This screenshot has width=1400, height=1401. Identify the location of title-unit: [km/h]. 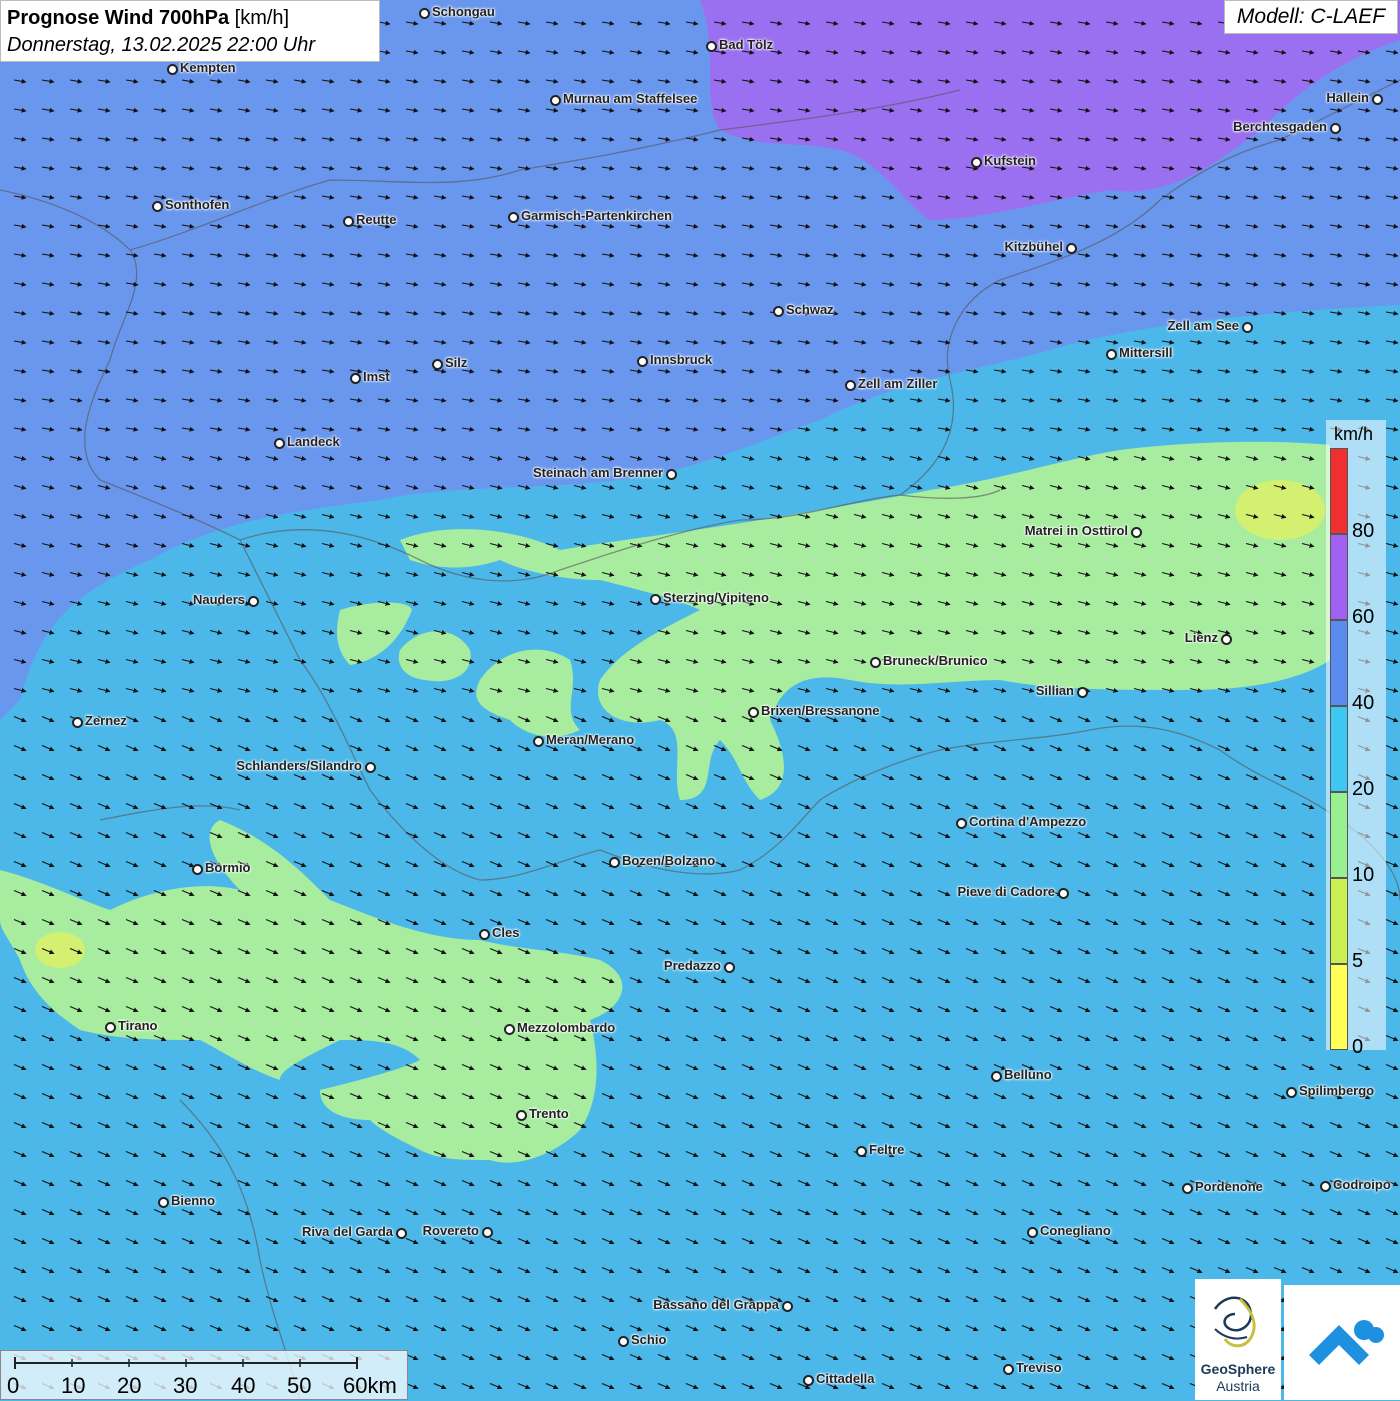
(259, 18).